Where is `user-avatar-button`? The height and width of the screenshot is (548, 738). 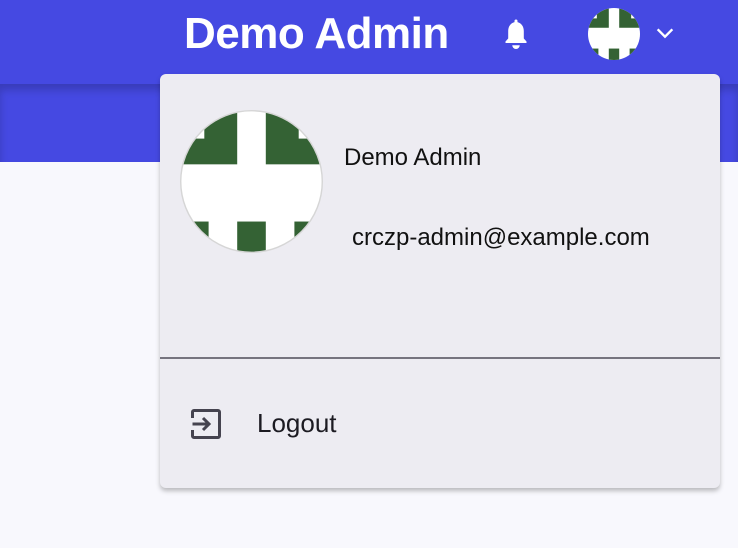 user-avatar-button is located at coordinates (614, 34).